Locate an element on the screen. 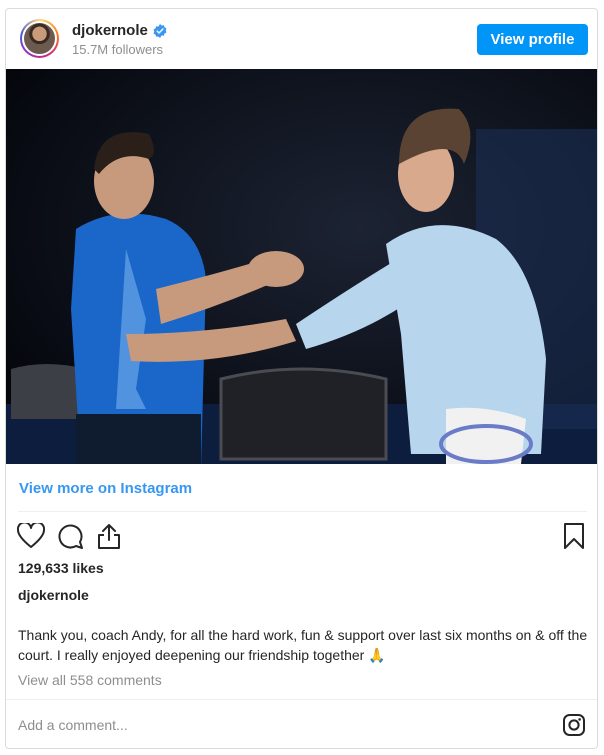 The height and width of the screenshot is (755, 604). post-actions is located at coordinates (301, 539).